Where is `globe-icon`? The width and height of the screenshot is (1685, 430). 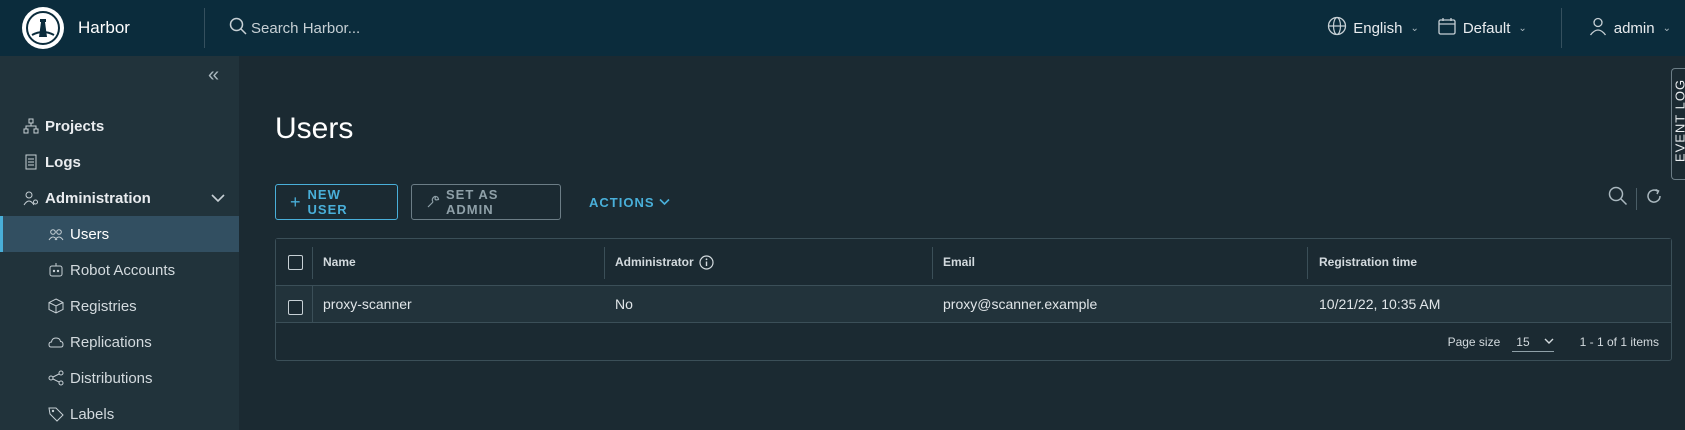 globe-icon is located at coordinates (1337, 28).